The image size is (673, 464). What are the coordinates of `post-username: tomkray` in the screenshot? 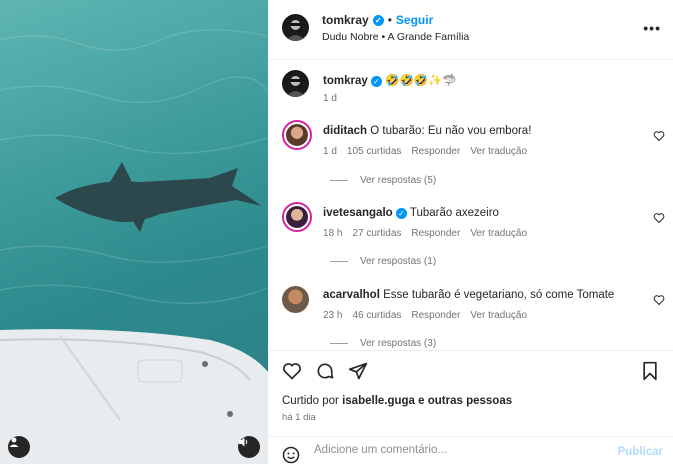 It's located at (345, 20).